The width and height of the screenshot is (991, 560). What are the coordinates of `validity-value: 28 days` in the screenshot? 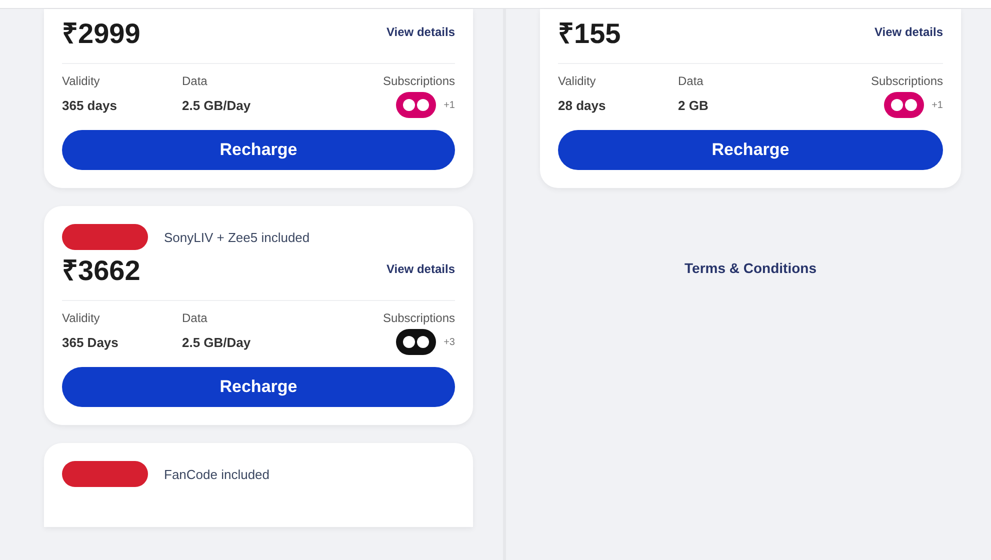 It's located at (582, 105).